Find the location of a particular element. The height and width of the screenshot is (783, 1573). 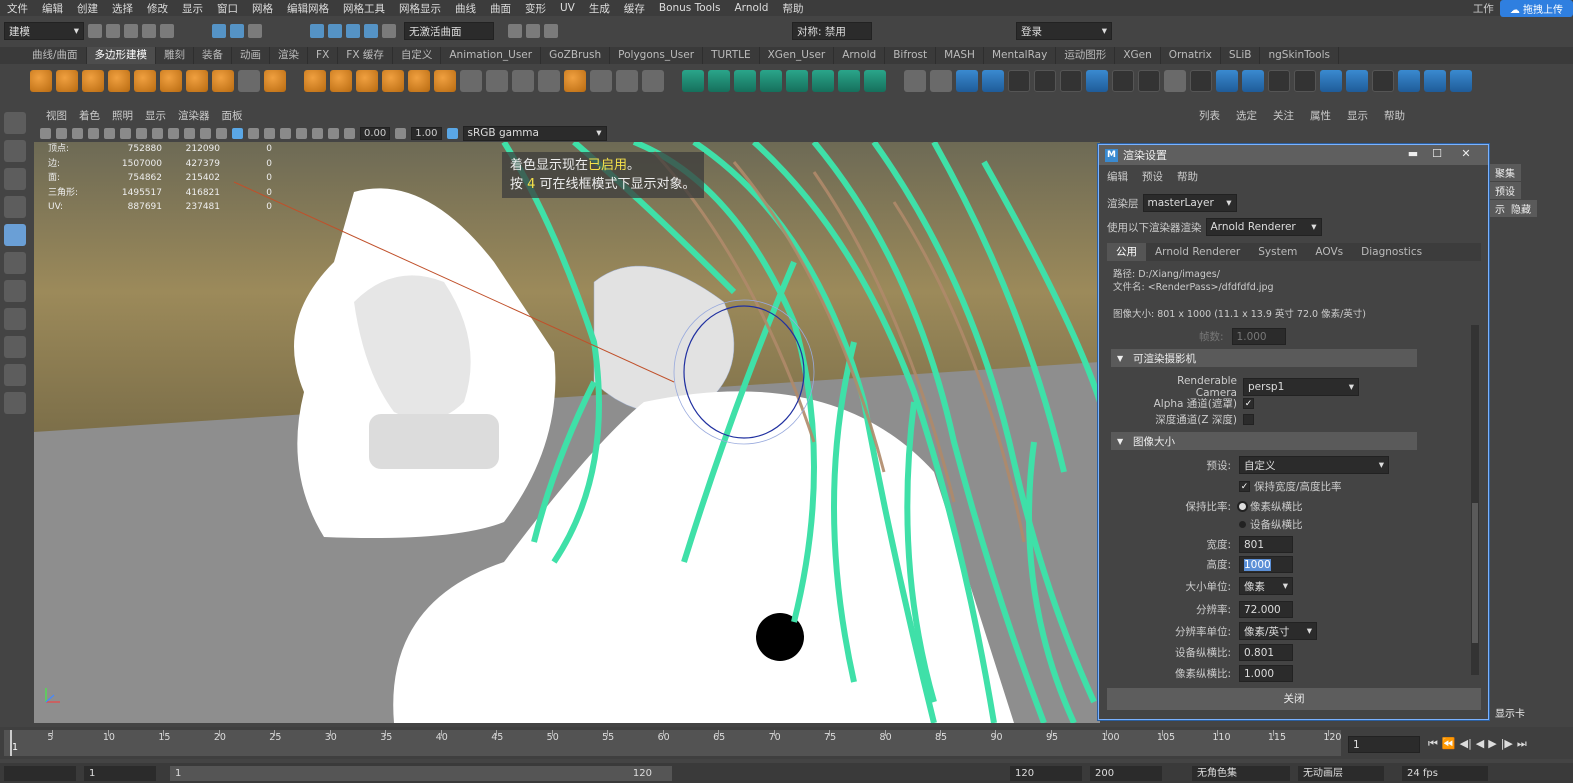

menu-item: 曲线 is located at coordinates (465, 8).